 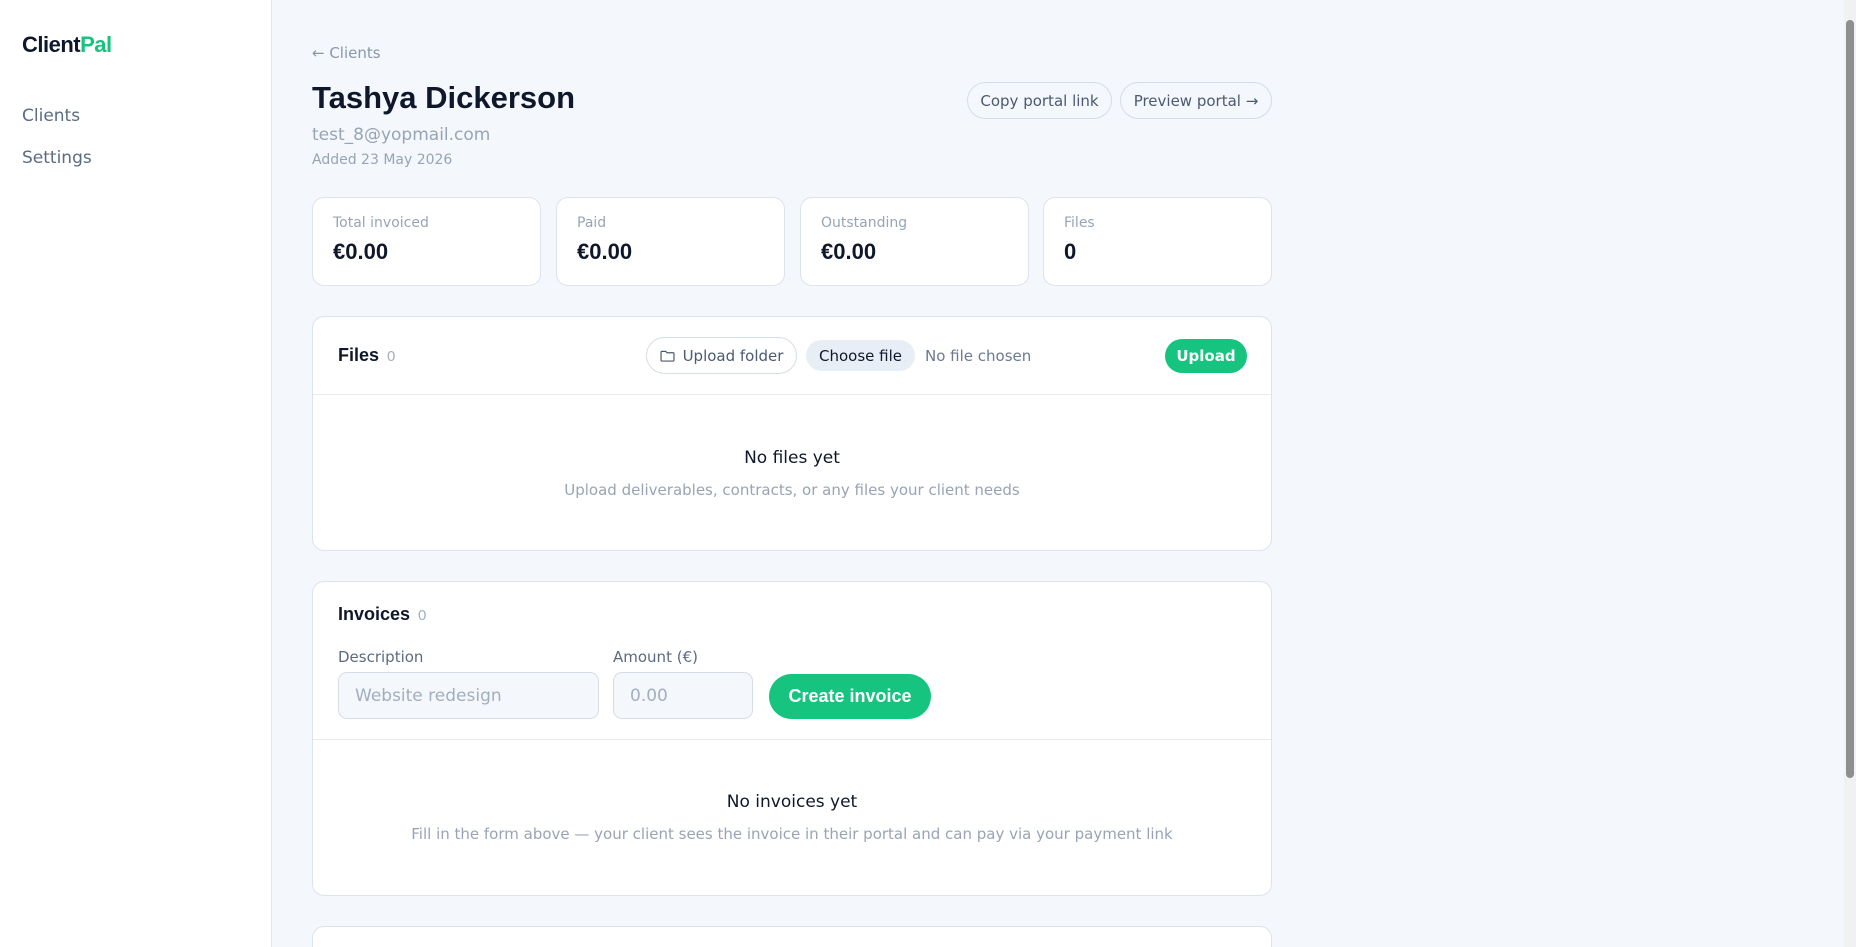 I want to click on stat-total-invoiced: Total invoiced €0.00, so click(x=426, y=241).